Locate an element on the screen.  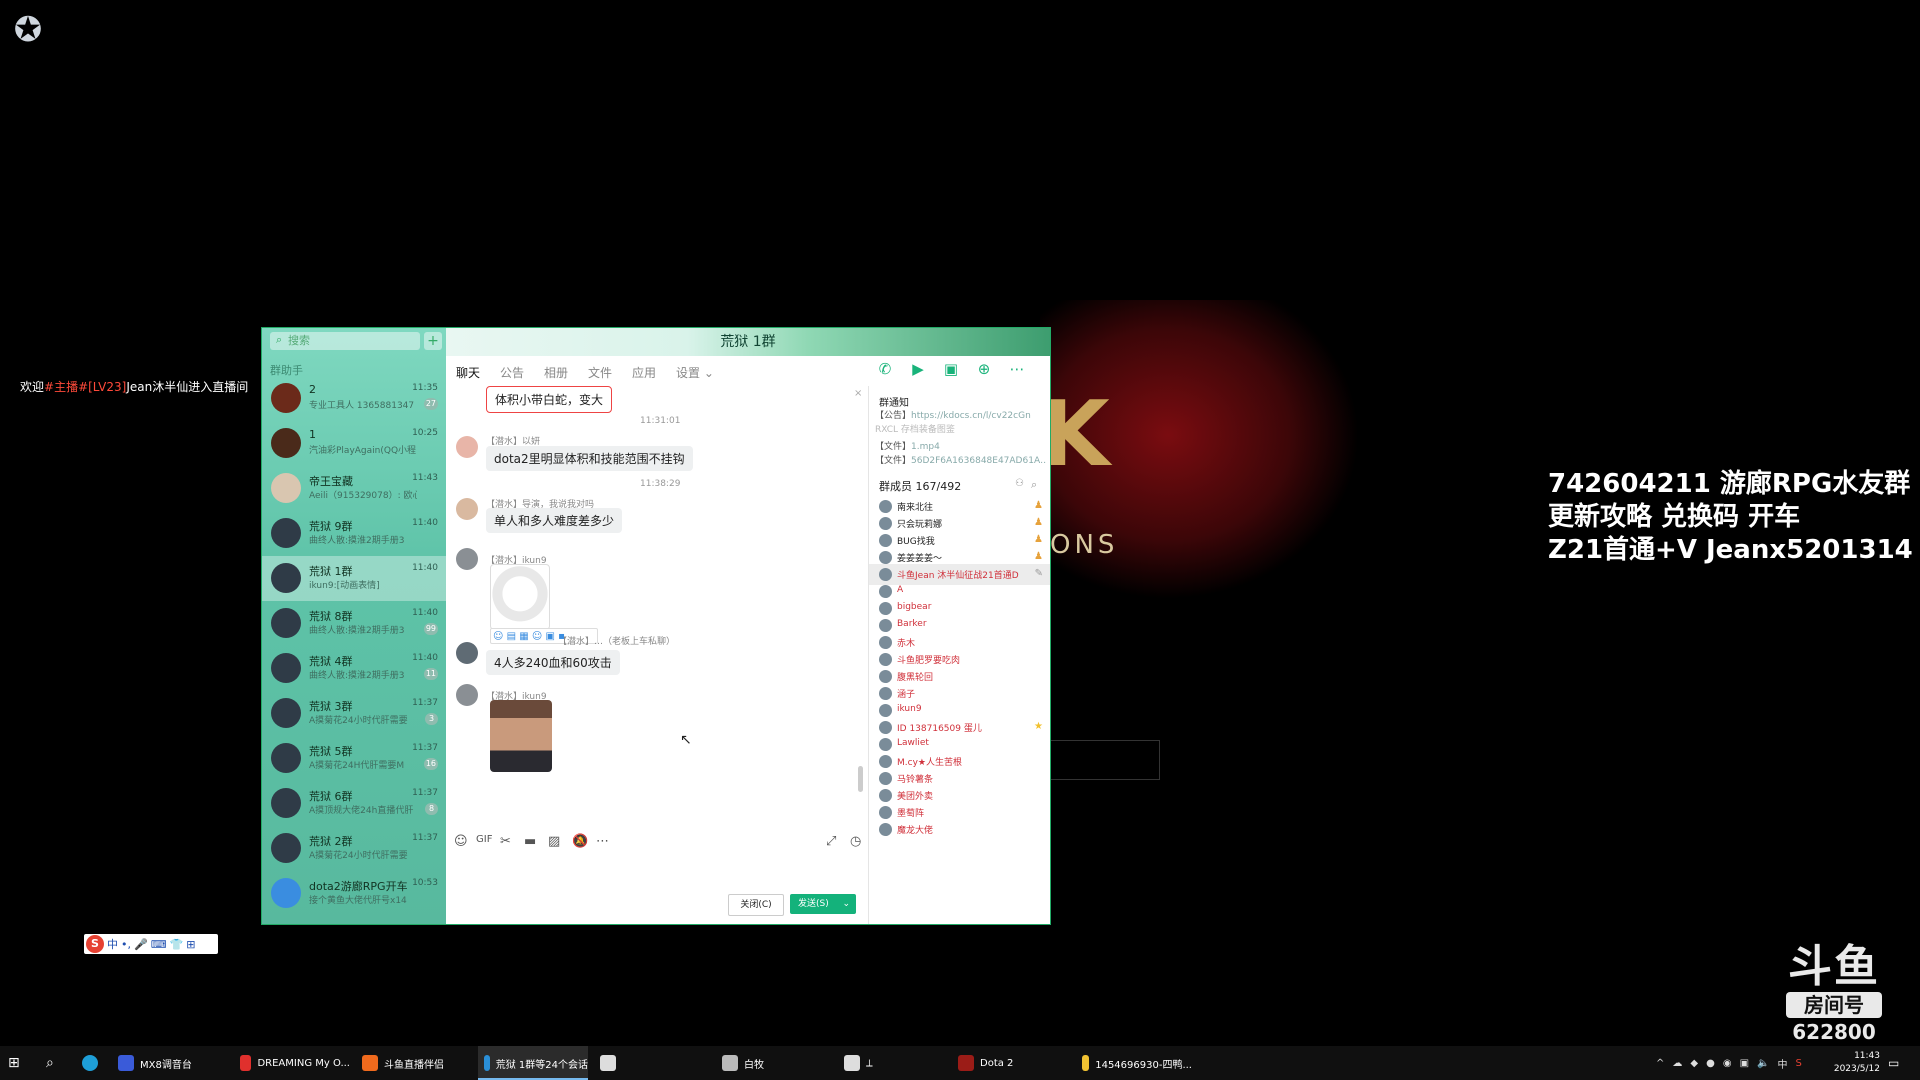
conversation-item: 1 汽油彩PlayAgain(QQ小程 10:25 is located at coordinates (354, 443).